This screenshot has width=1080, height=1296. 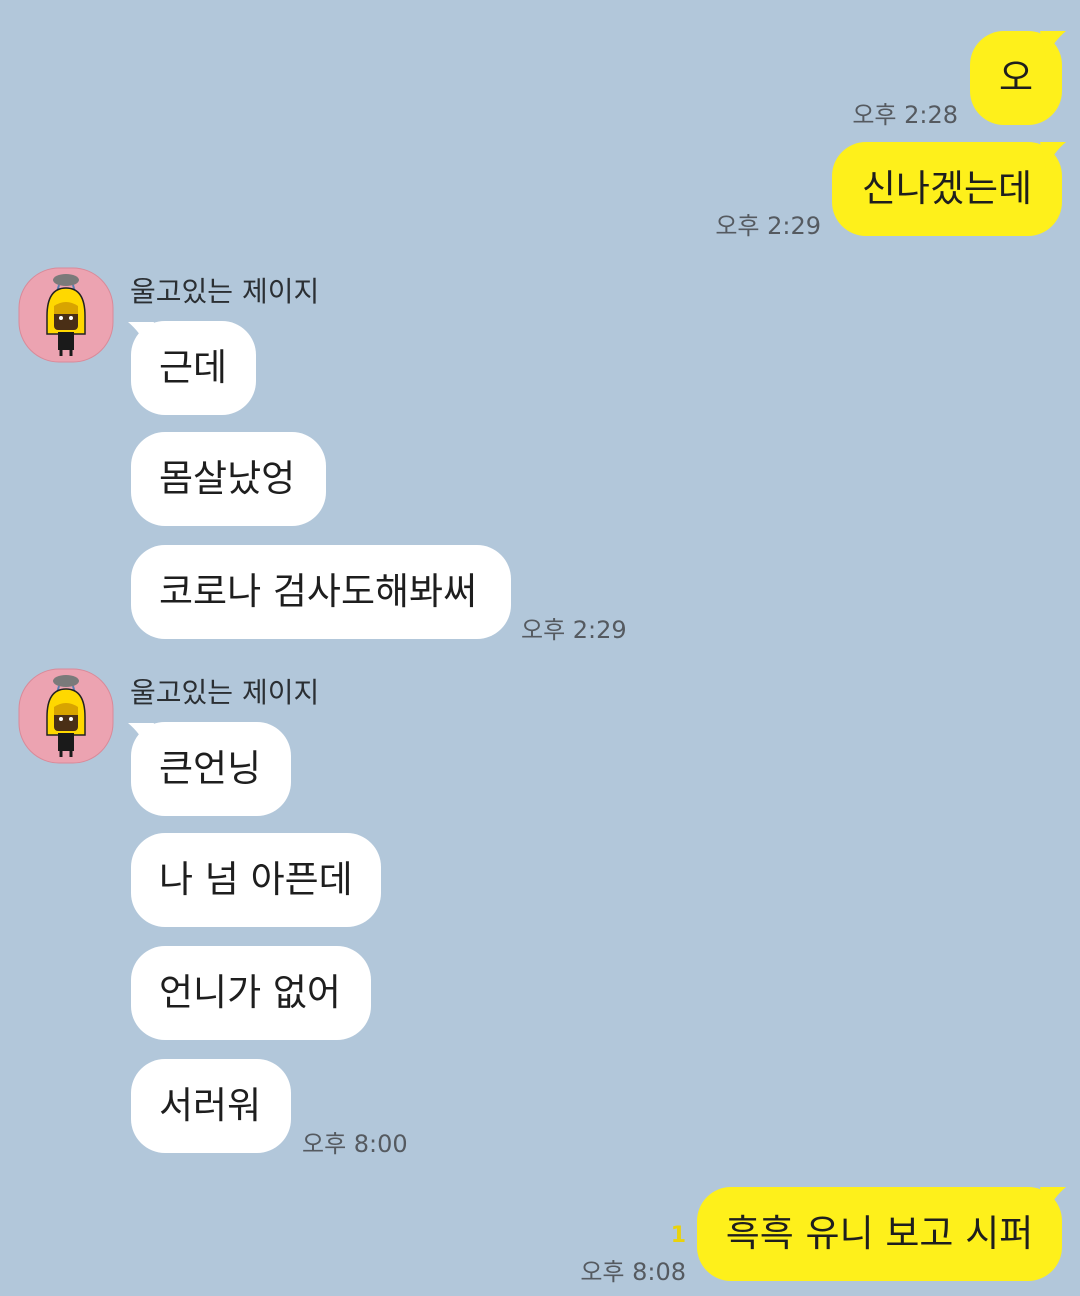 I want to click on their-message-bubble: 언니가 없어, so click(x=251, y=993).